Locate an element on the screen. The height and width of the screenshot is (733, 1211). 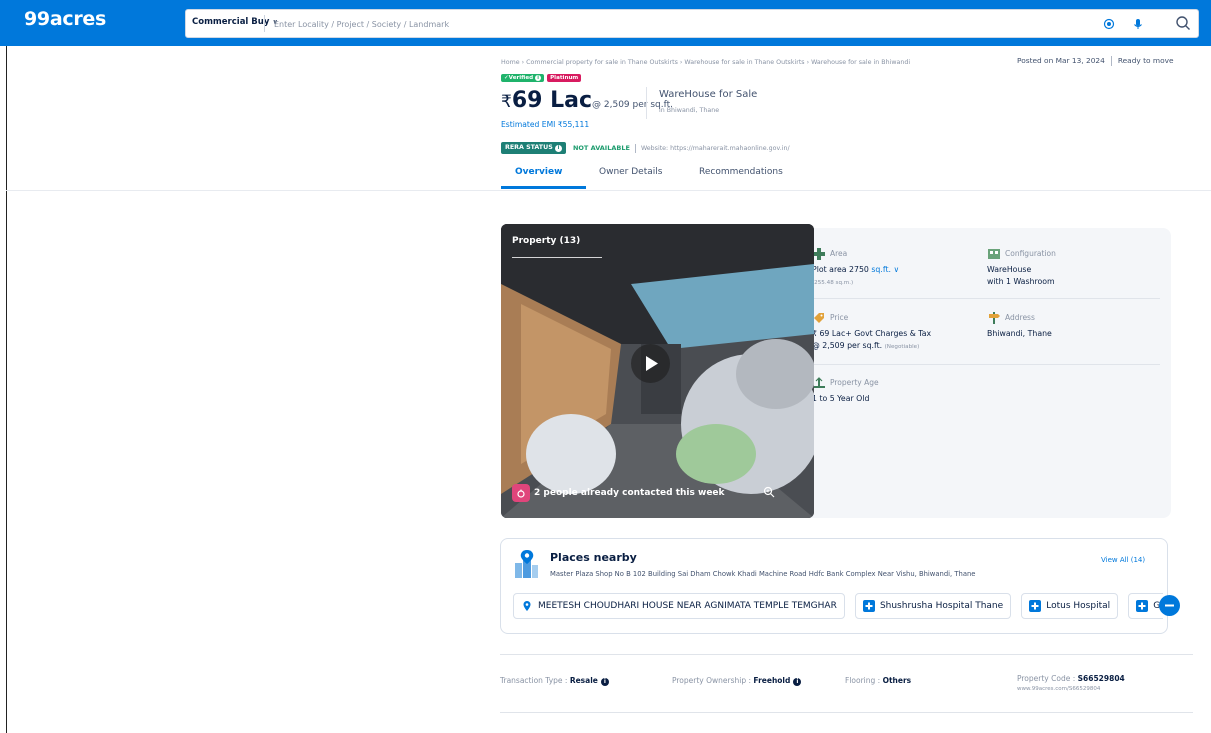
flooring: Flooring : Others is located at coordinates (878, 680).